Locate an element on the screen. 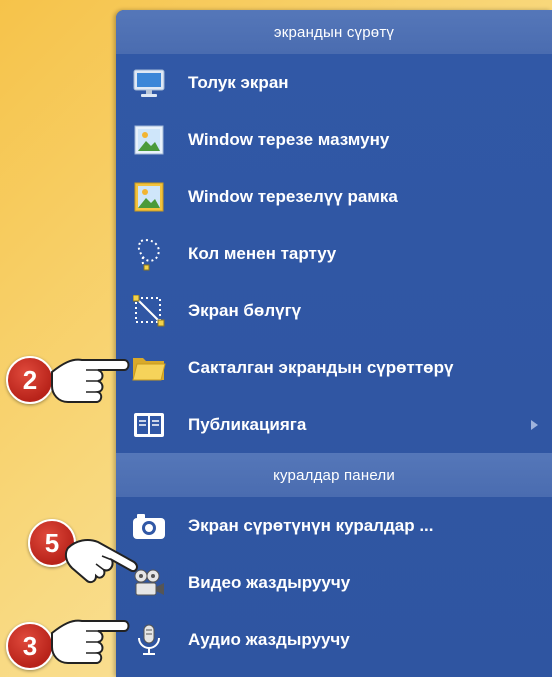  menu-item-label: Видео жаздыруучу is located at coordinates (269, 582).